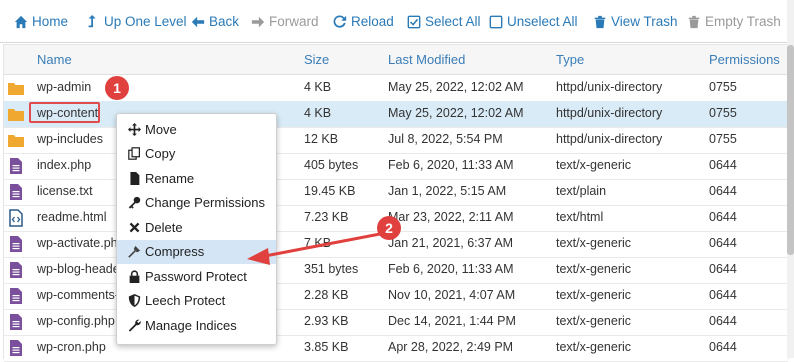 The height and width of the screenshot is (362, 794). What do you see at coordinates (92, 21) in the screenshot?
I see `level-up-icon` at bounding box center [92, 21].